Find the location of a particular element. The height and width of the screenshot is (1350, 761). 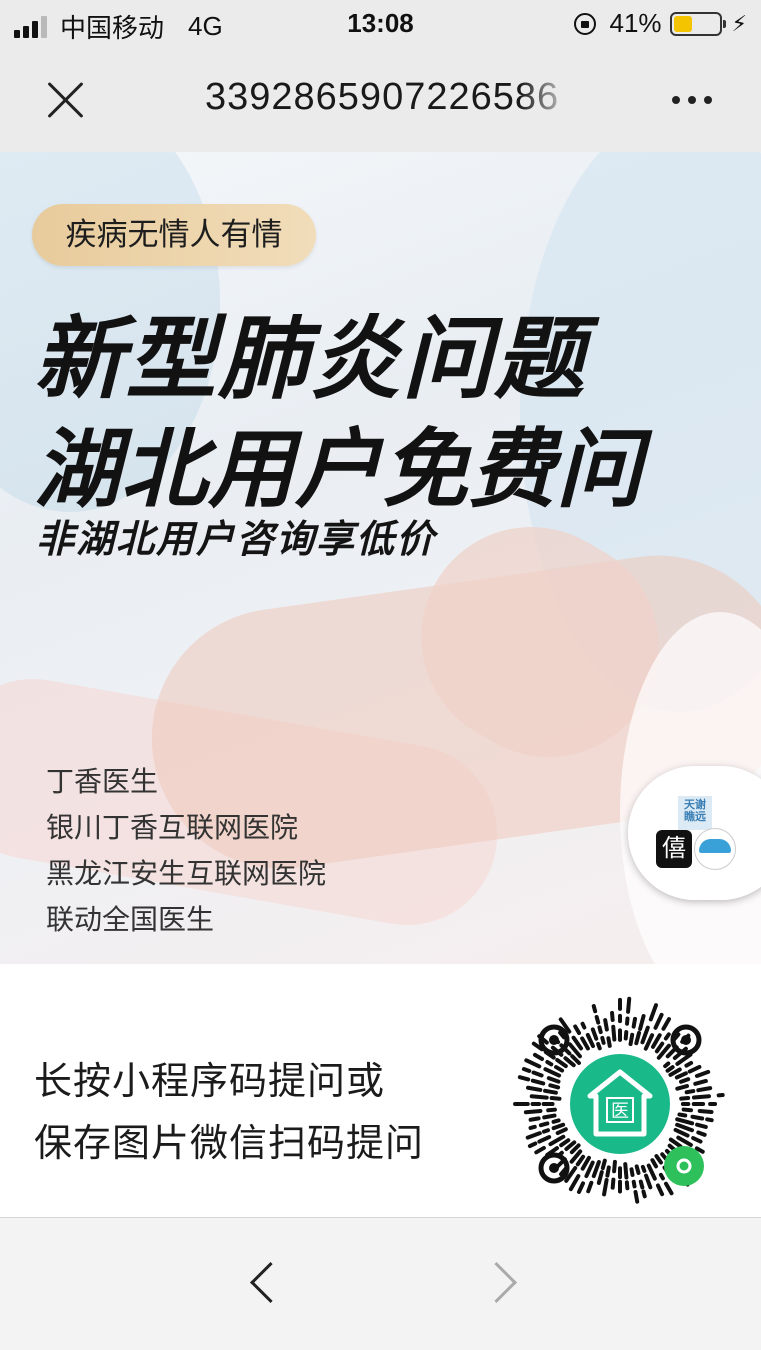

badge-logo: 天谢 瞧远 is located at coordinates (695, 813).